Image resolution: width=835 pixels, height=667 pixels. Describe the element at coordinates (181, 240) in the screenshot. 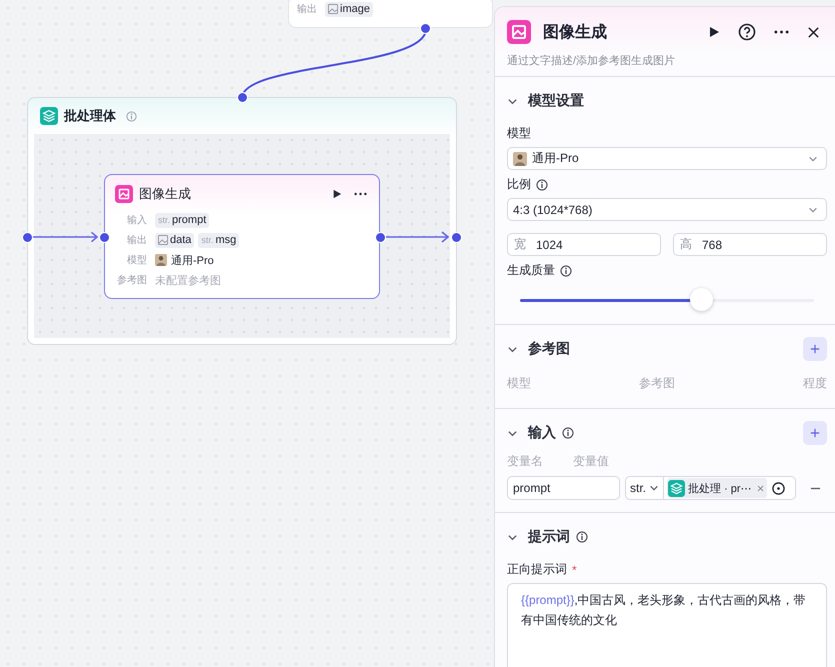

I see `variable-name: data` at that location.